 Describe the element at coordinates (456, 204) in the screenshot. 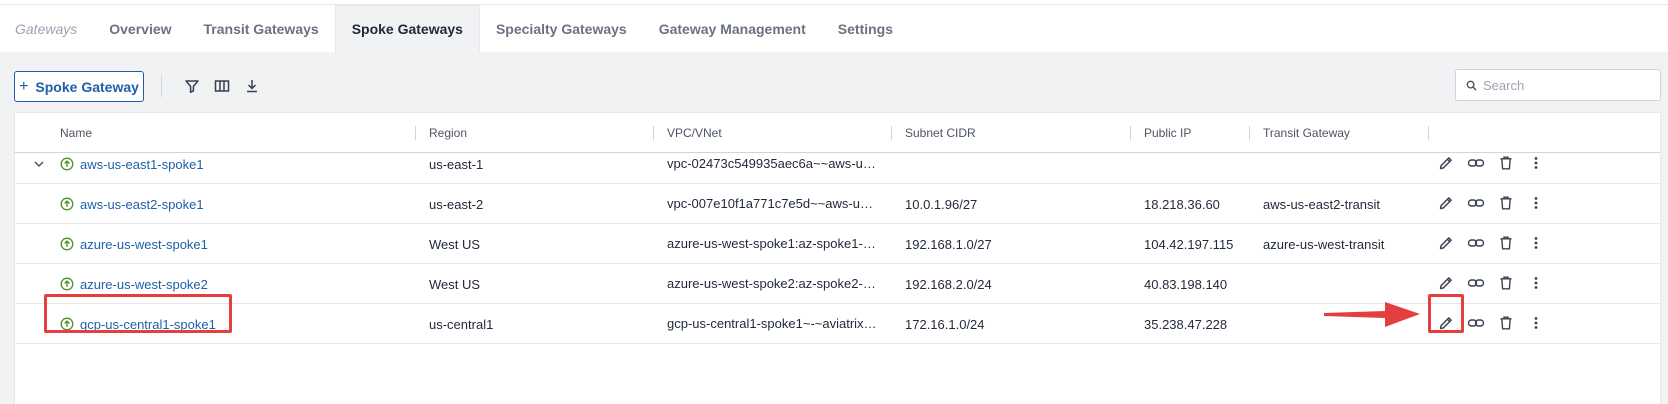

I see `region-cell: us-east-2` at that location.